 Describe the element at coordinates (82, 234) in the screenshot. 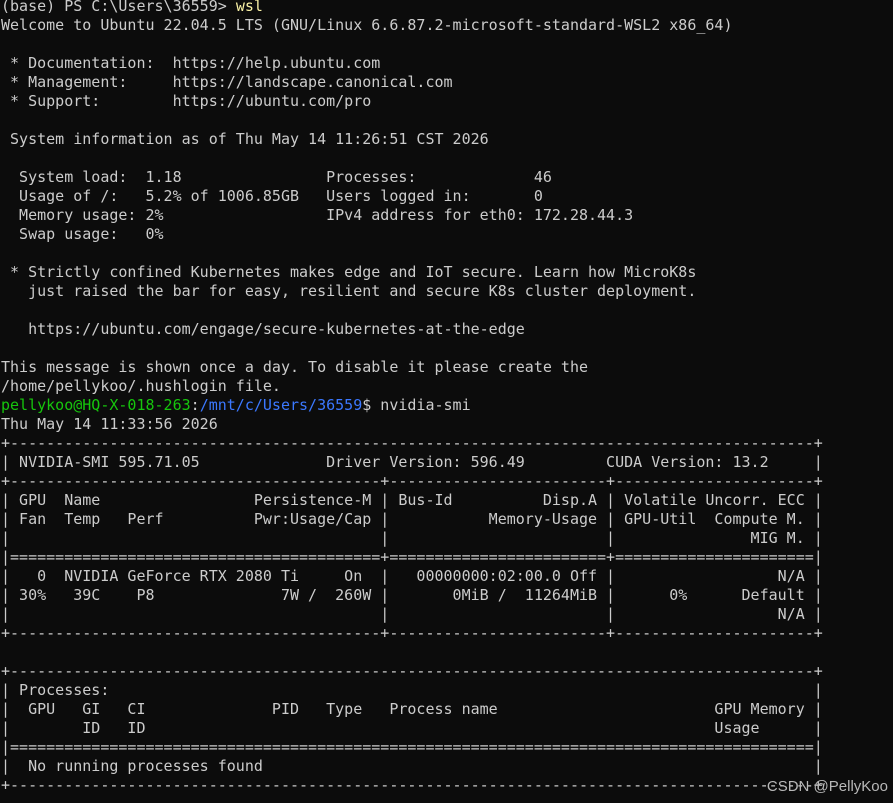

I see `terminal-text: Swap usage: 0%` at that location.